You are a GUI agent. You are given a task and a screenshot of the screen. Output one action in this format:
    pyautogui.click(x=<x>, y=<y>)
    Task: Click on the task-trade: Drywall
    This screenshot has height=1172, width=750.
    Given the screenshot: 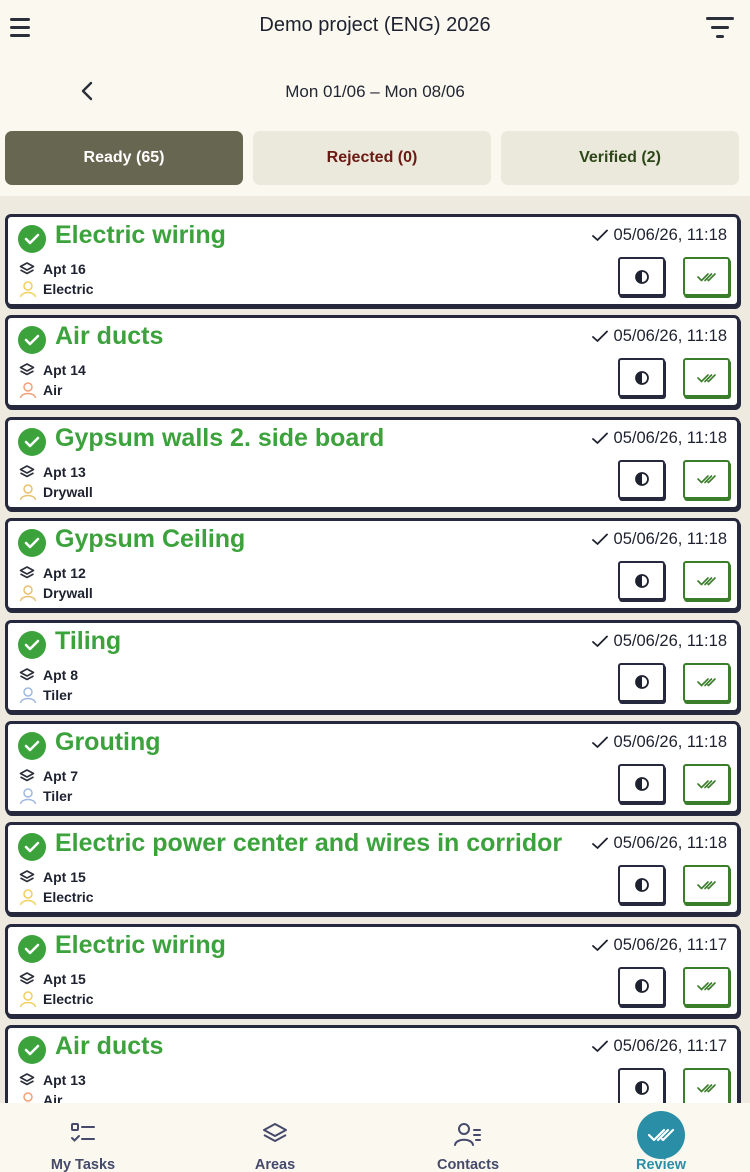 What is the action you would take?
    pyautogui.click(x=56, y=593)
    